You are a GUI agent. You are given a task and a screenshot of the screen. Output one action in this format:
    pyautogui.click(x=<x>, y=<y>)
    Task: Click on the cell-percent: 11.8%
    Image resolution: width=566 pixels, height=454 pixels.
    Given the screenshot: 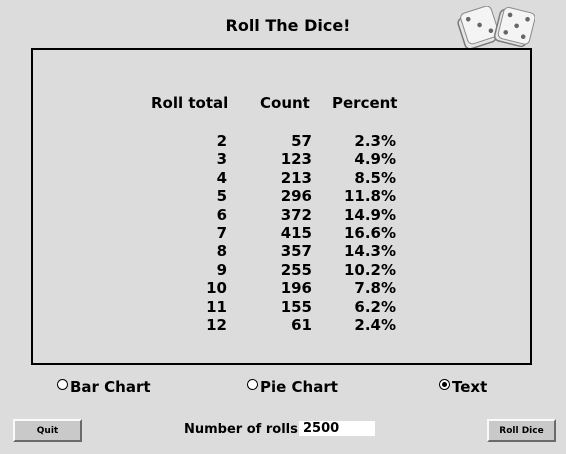 What is the action you would take?
    pyautogui.click(x=369, y=196)
    